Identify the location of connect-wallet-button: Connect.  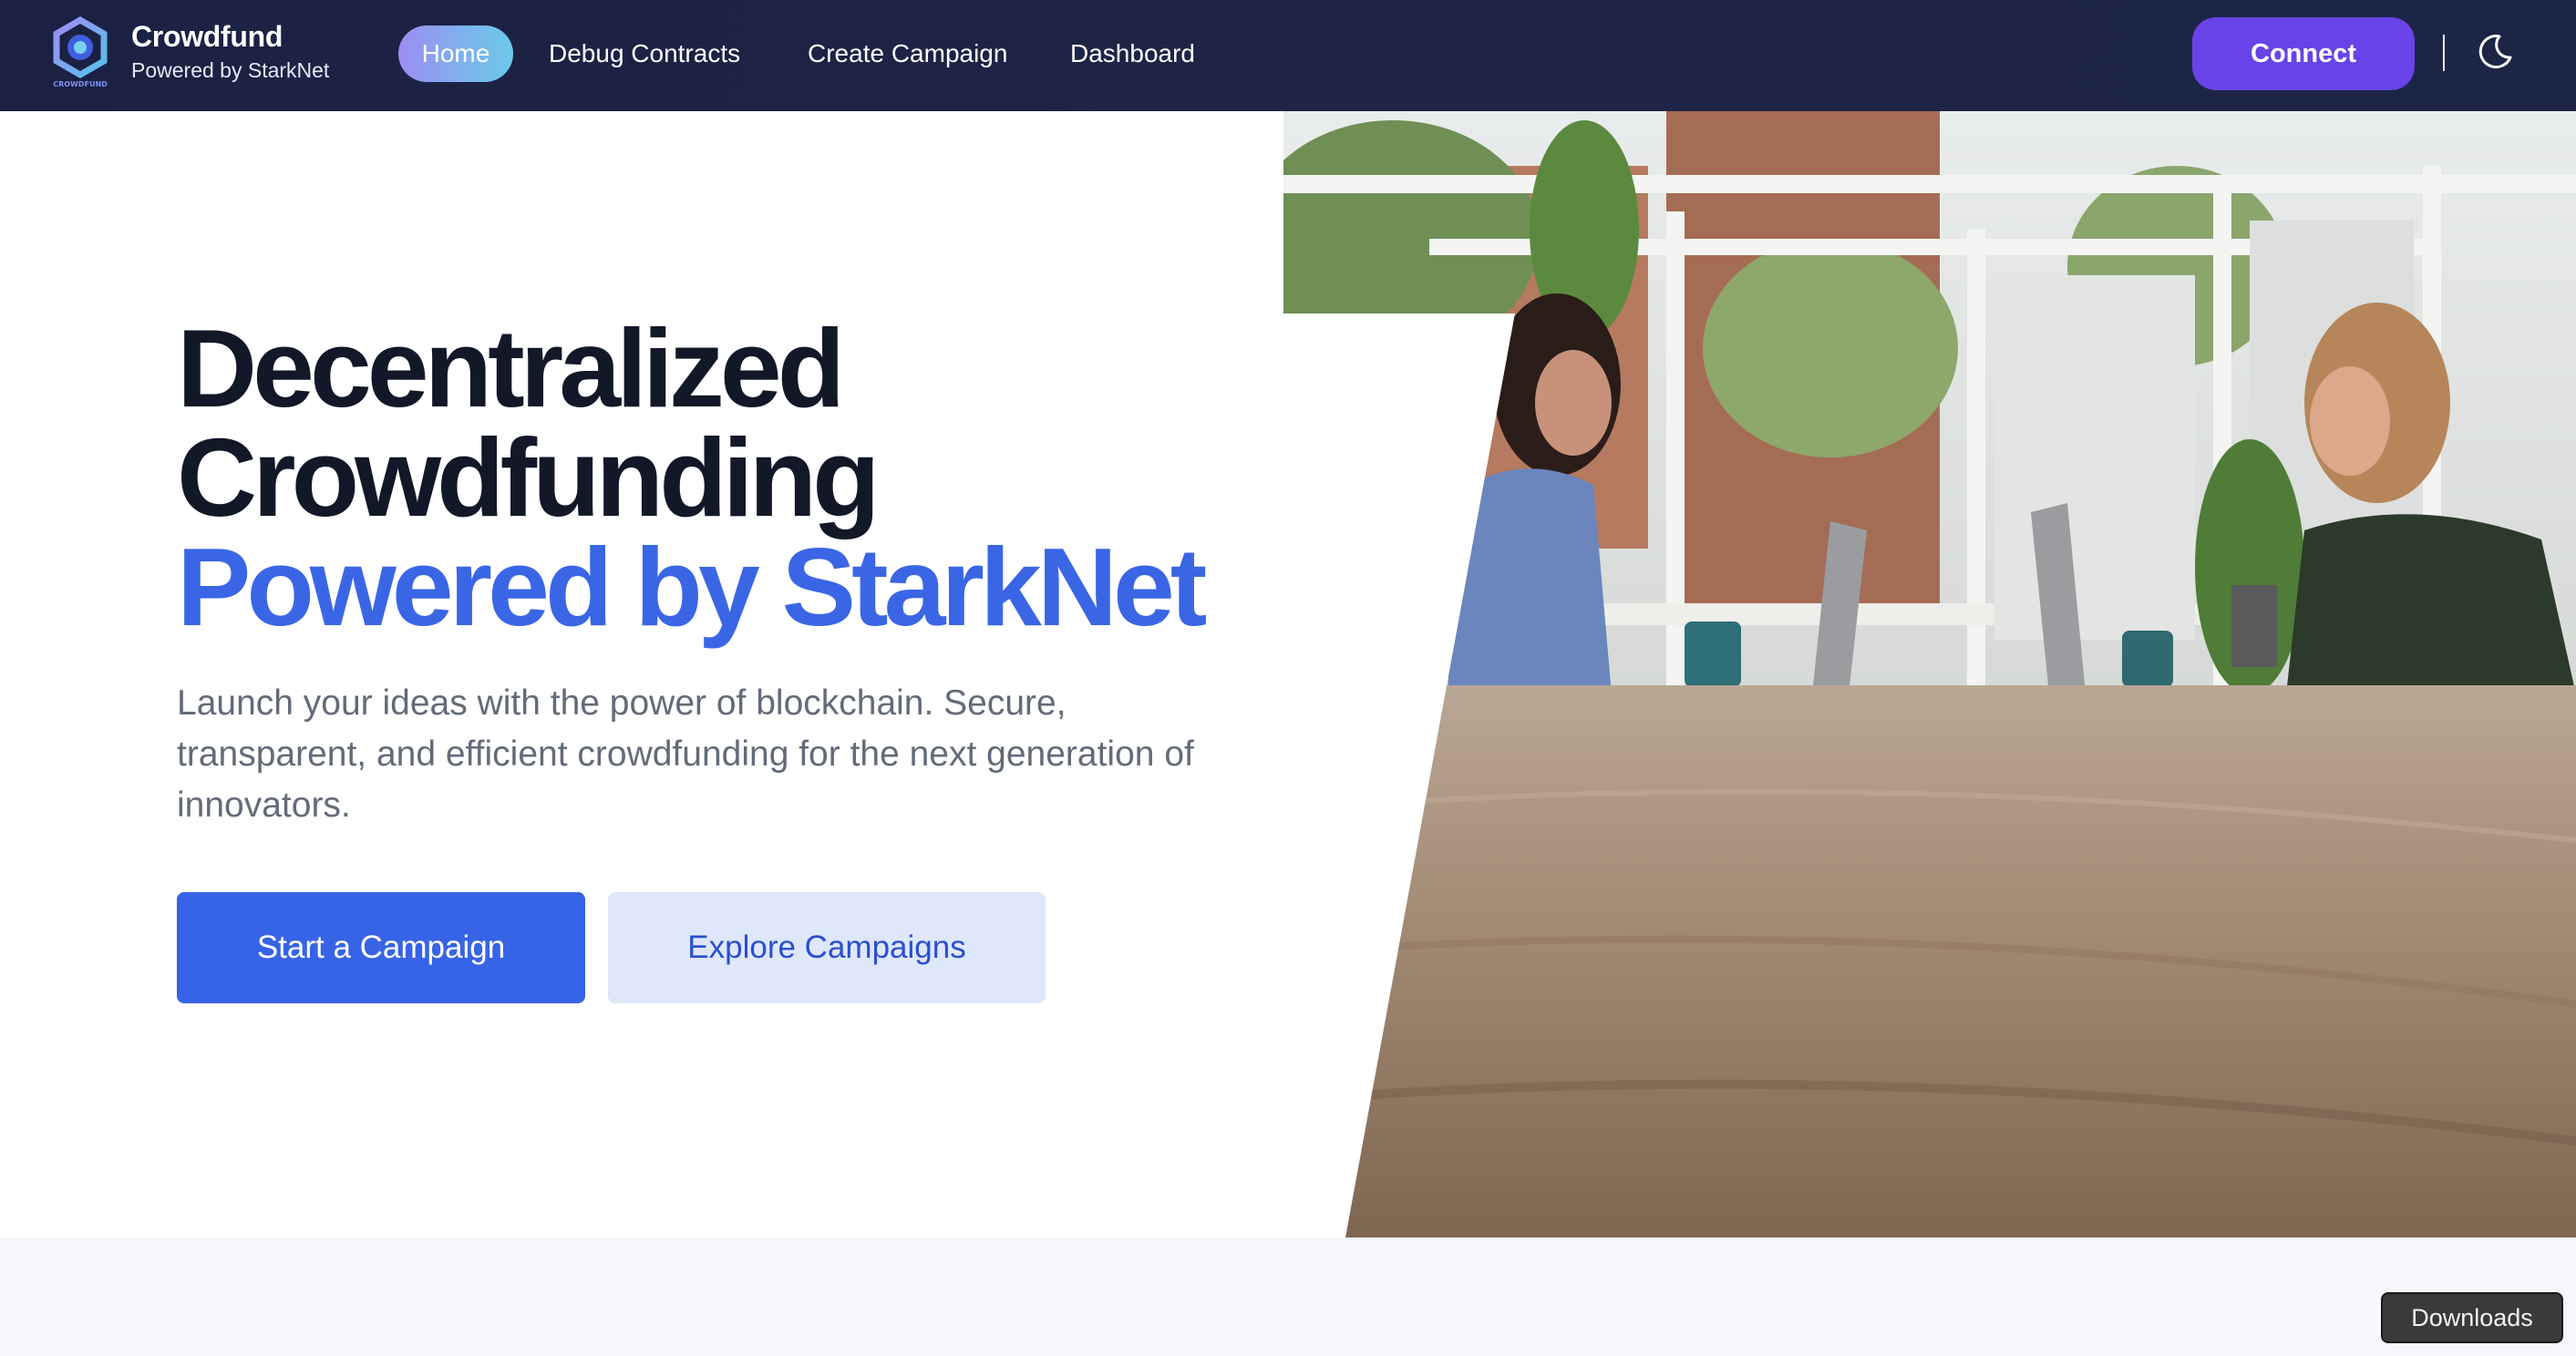
(2303, 53).